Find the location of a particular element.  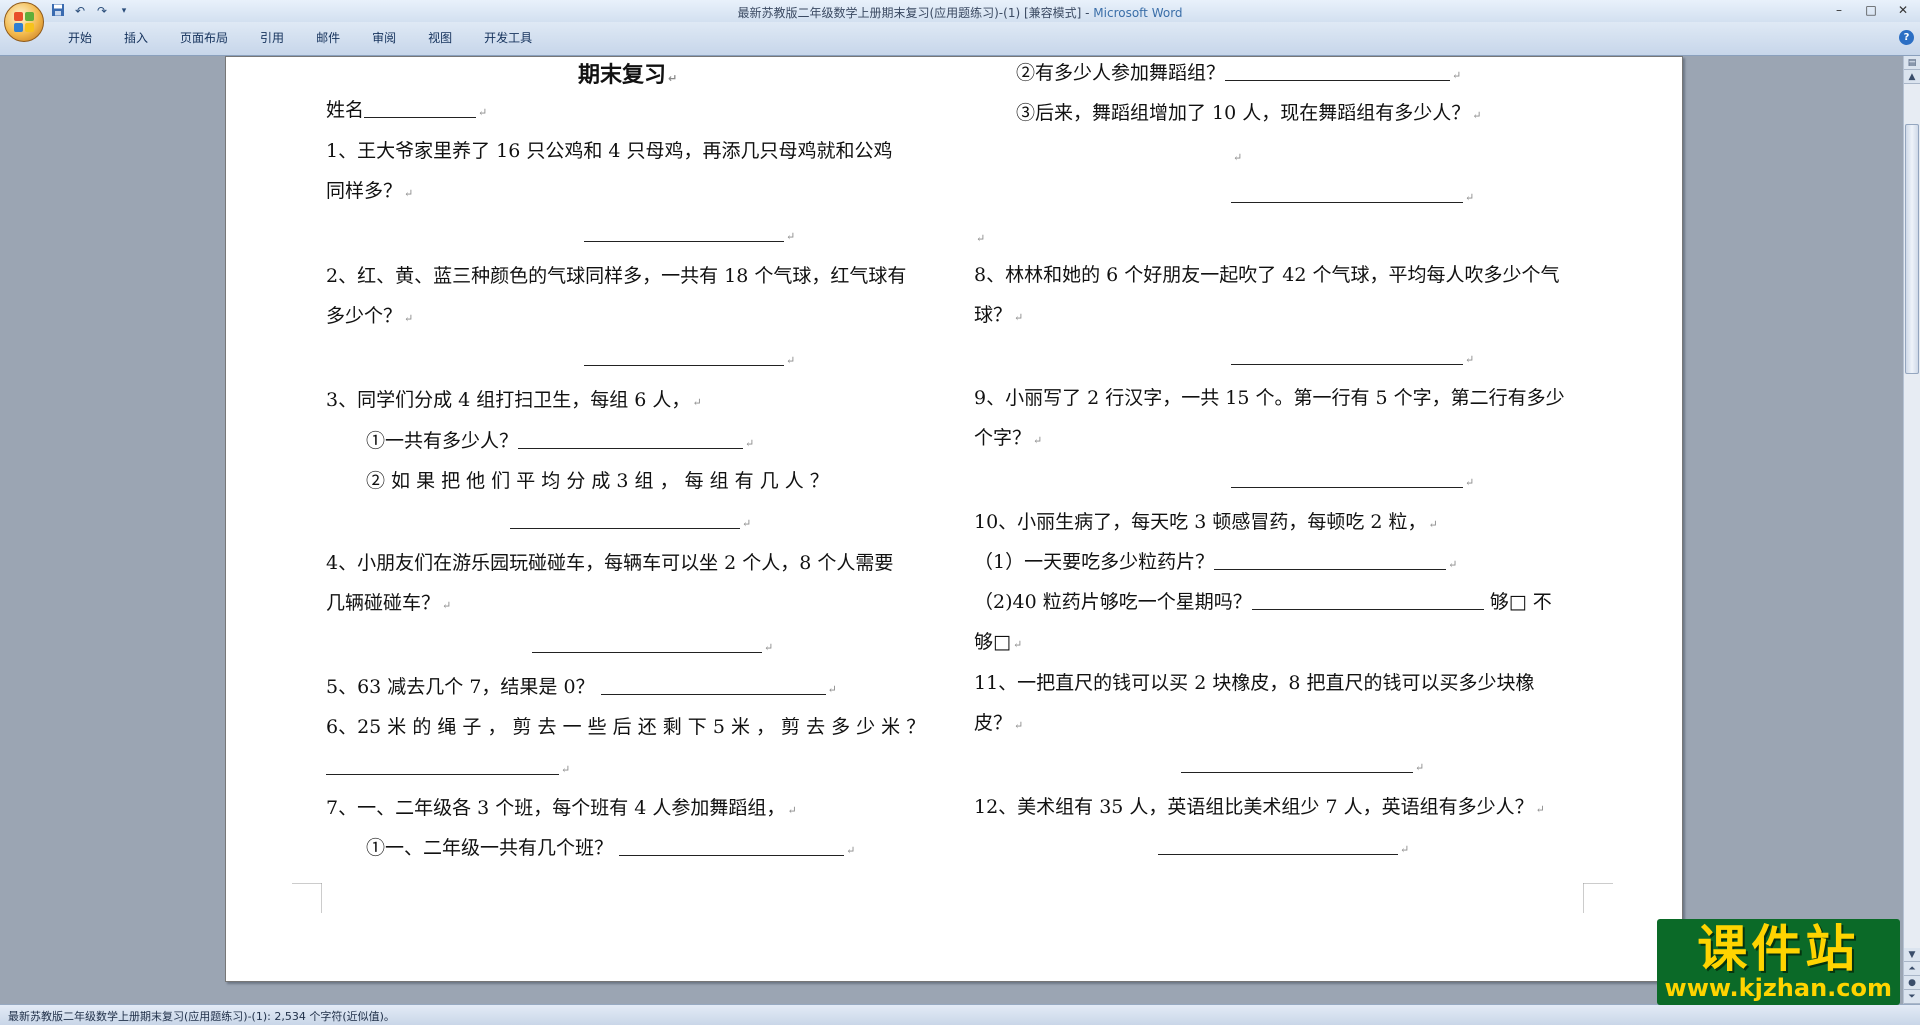

window-controls: – □ ✕ is located at coordinates (1871, 10).